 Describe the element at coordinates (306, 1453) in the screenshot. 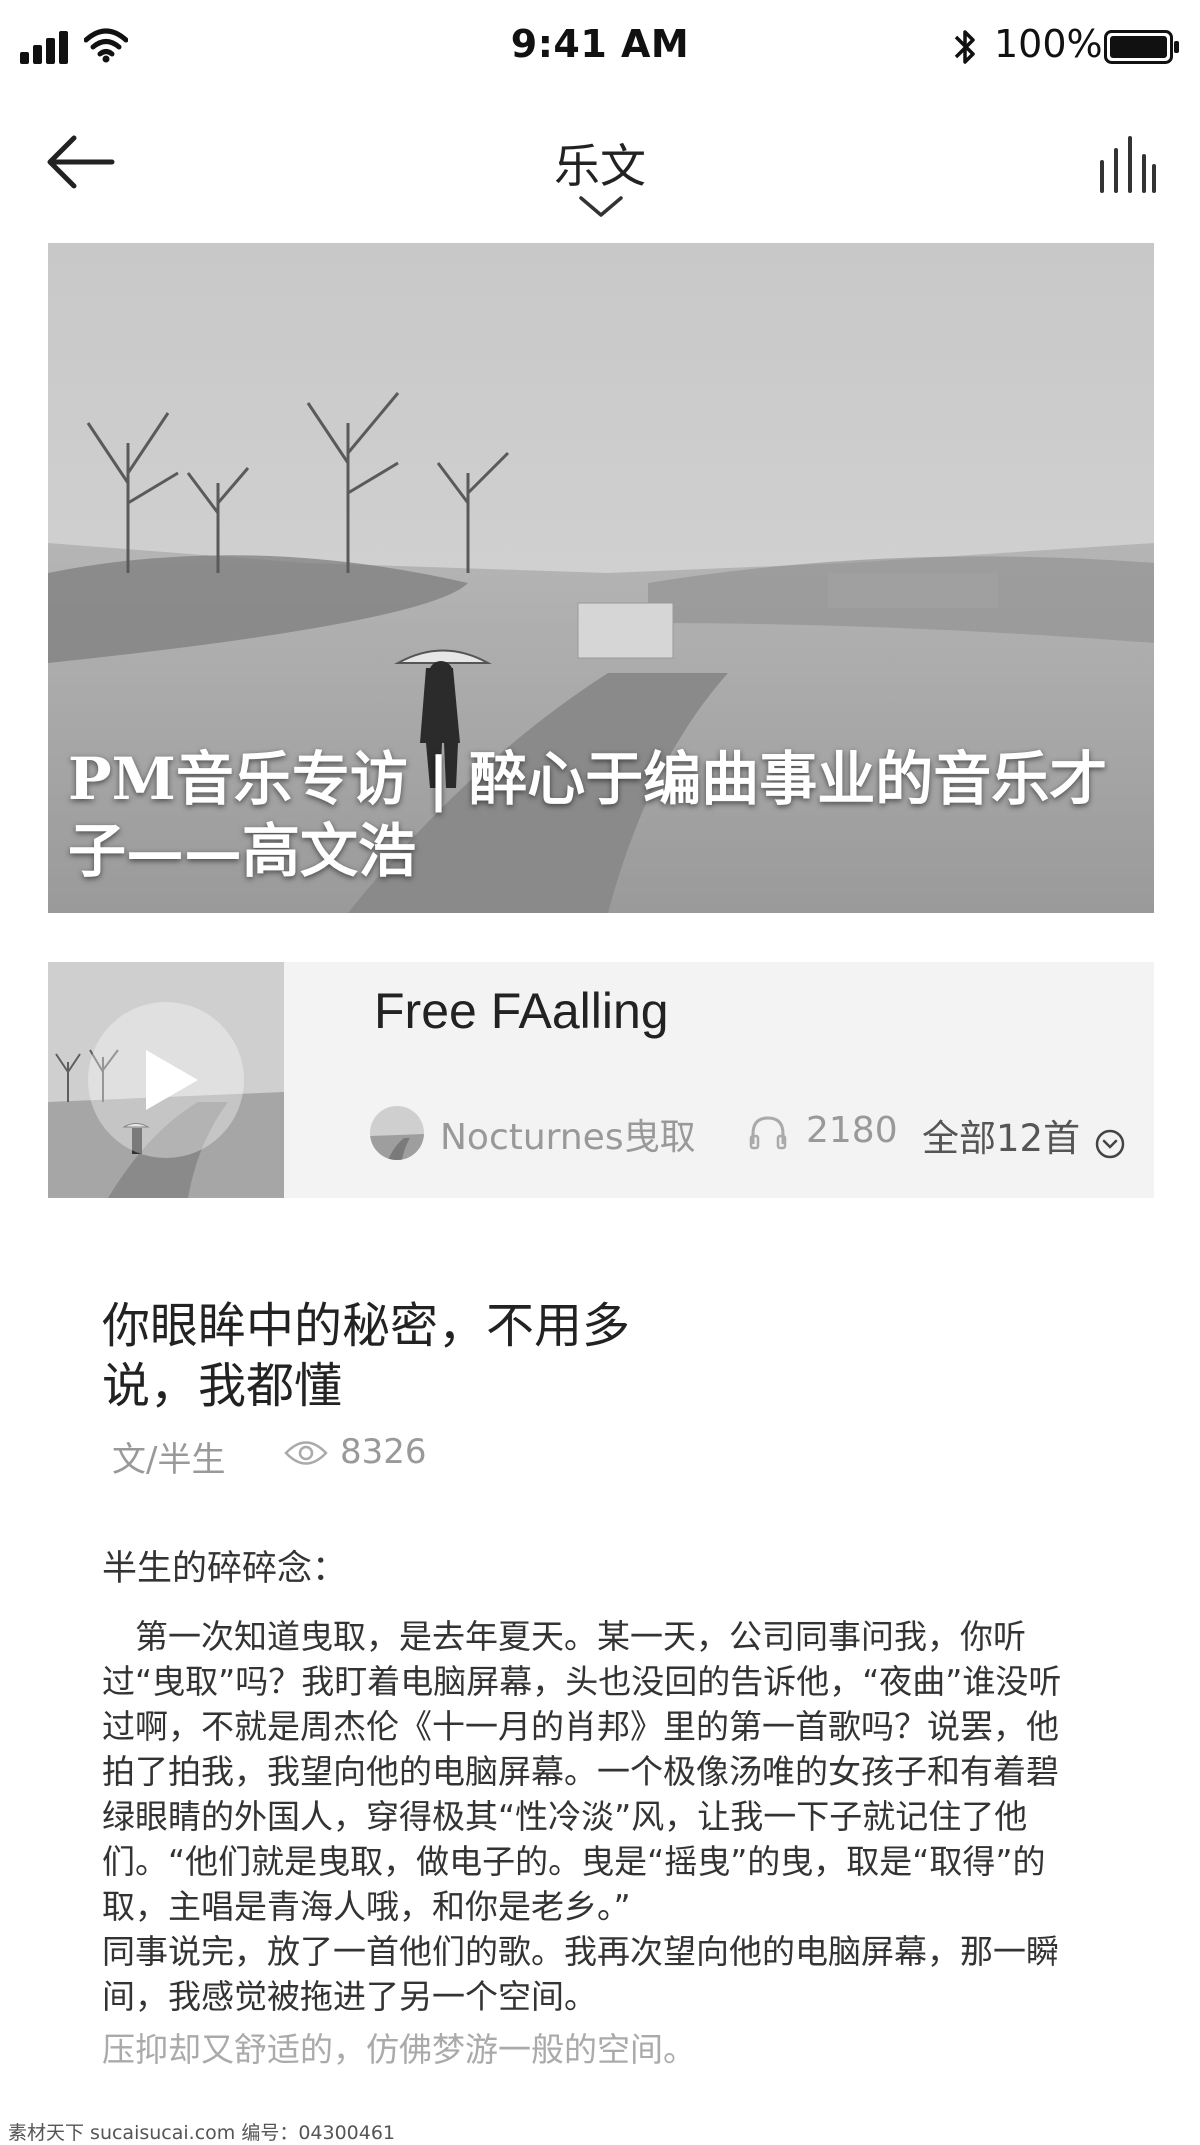

I see `eye-icon` at that location.